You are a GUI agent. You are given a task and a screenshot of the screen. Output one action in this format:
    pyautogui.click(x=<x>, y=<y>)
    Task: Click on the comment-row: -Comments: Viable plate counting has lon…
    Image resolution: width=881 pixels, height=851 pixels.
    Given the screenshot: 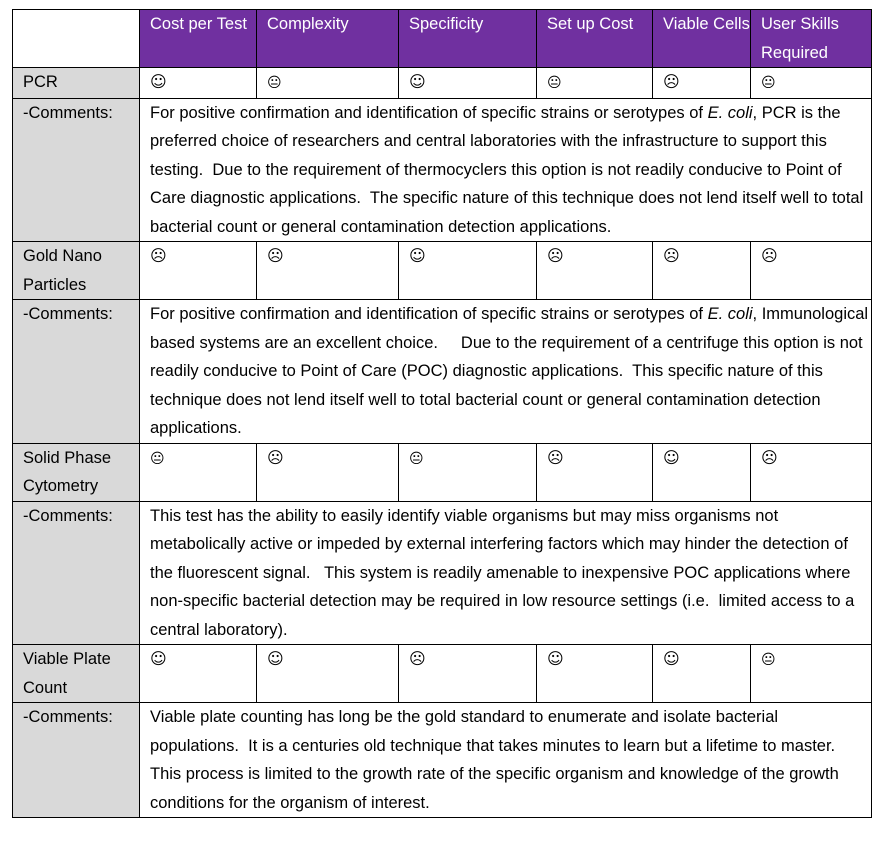 What is the action you would take?
    pyautogui.click(x=442, y=760)
    